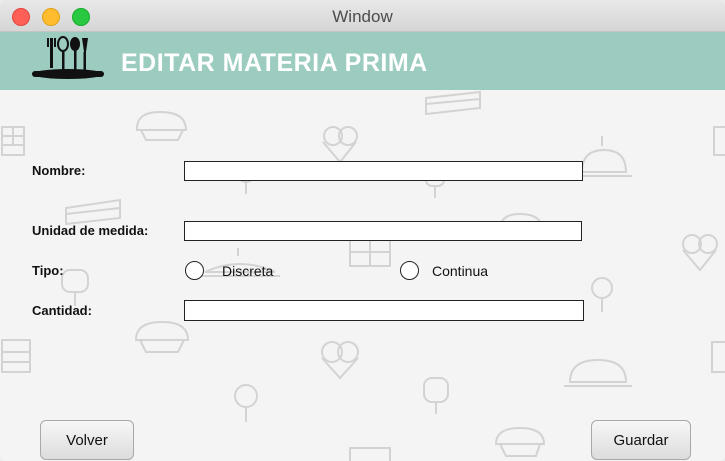 This screenshot has width=725, height=461. I want to click on title-bar: Window, so click(362, 16).